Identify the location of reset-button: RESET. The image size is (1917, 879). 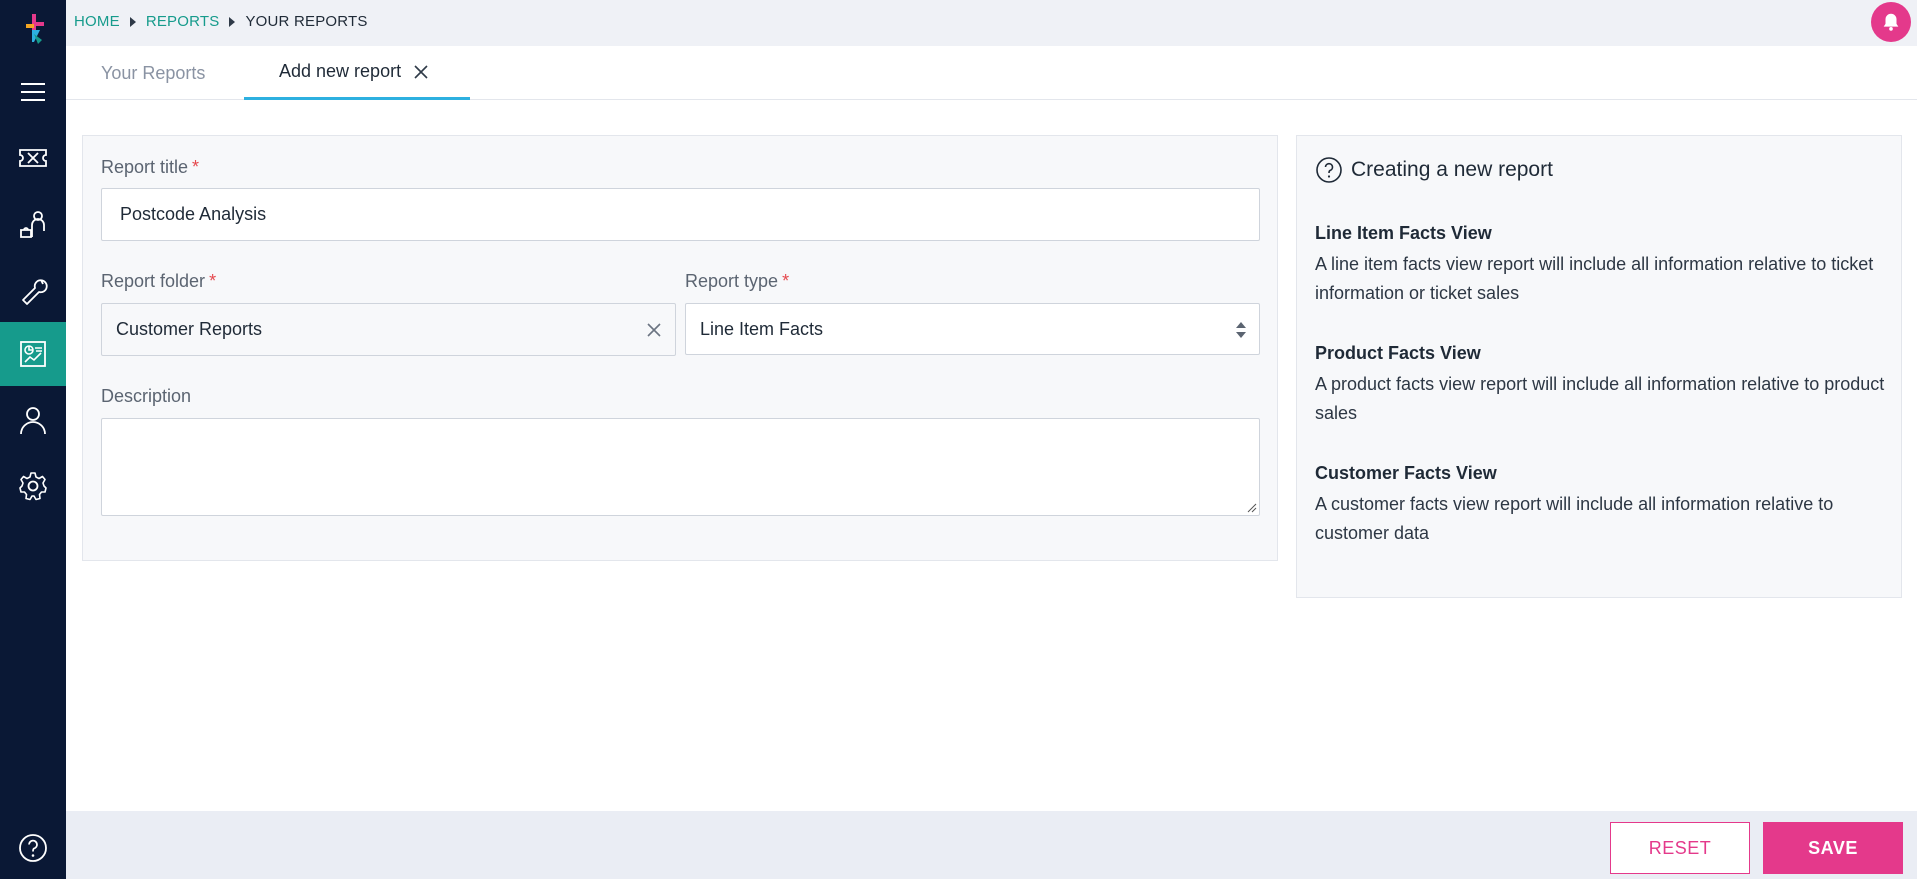
(1680, 848).